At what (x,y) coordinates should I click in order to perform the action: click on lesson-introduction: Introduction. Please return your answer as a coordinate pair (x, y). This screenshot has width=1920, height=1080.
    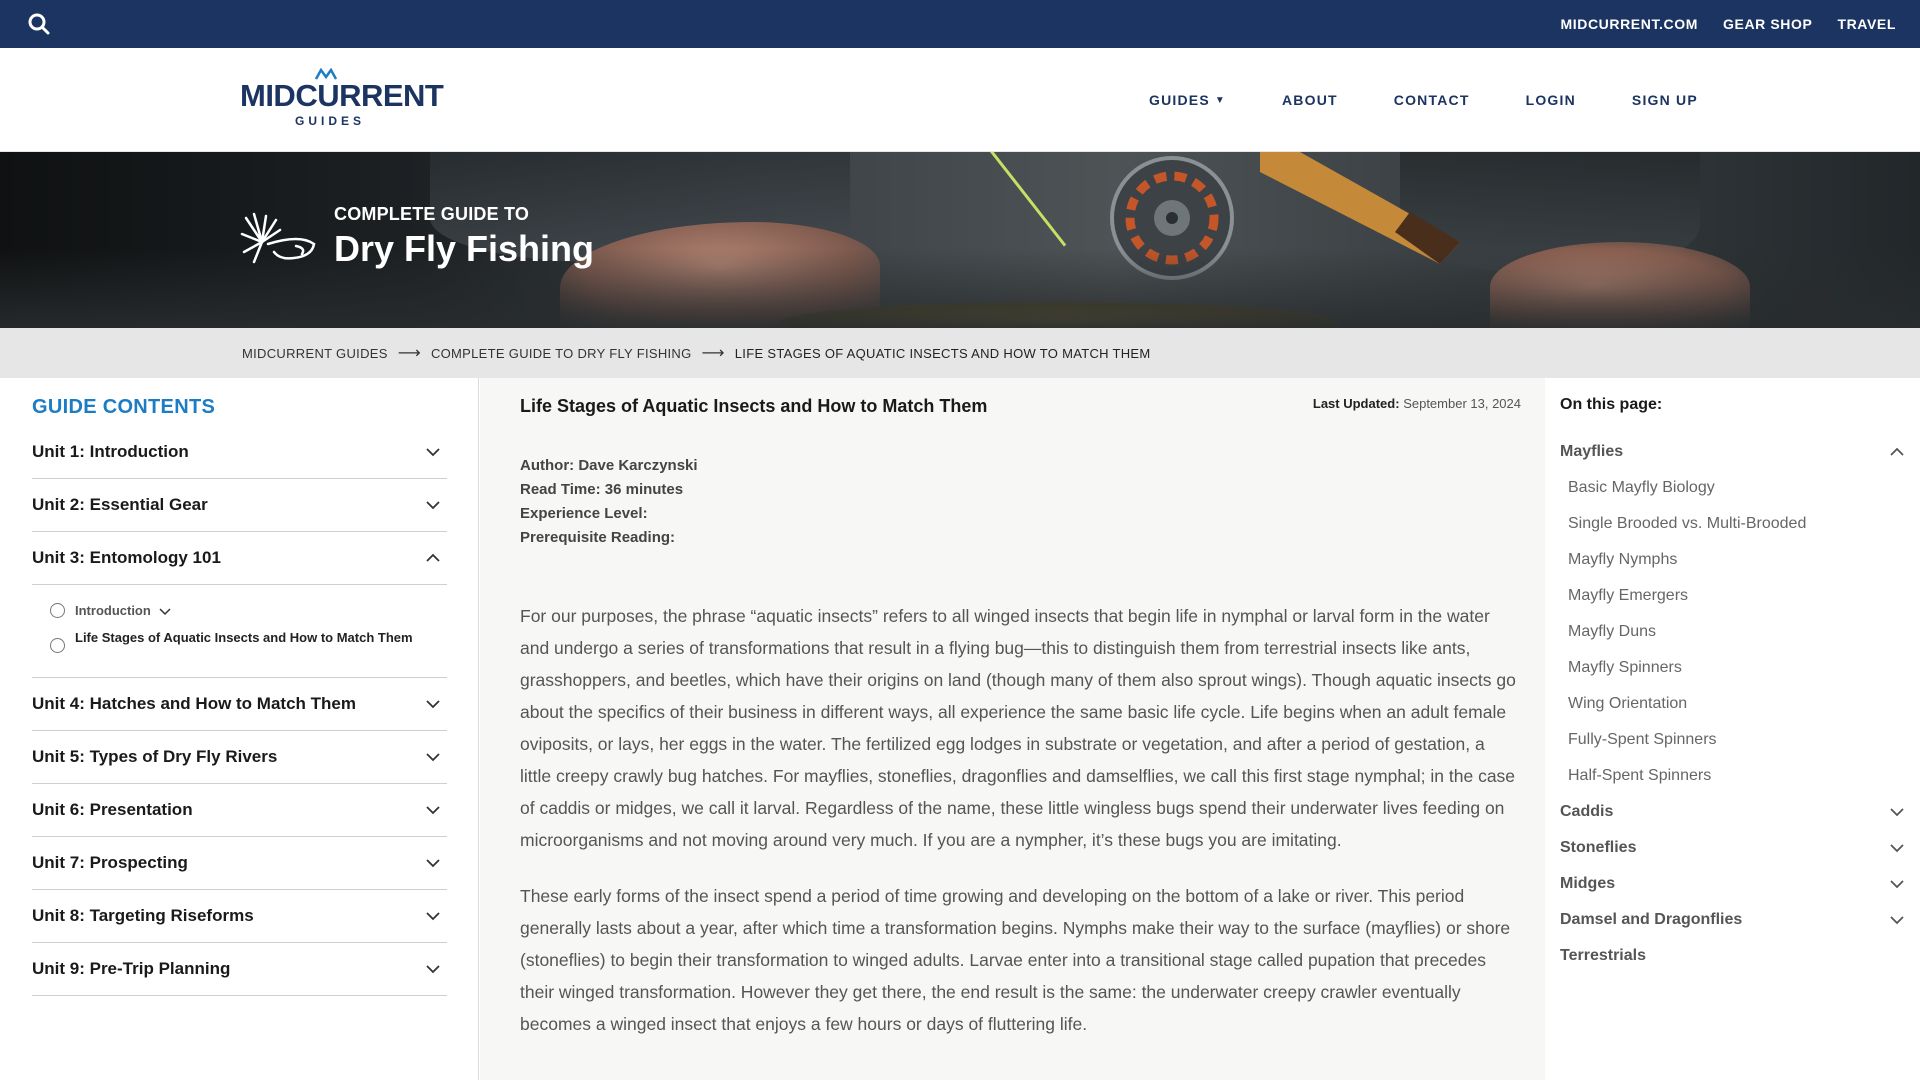
    Looking at the image, I should click on (248, 610).